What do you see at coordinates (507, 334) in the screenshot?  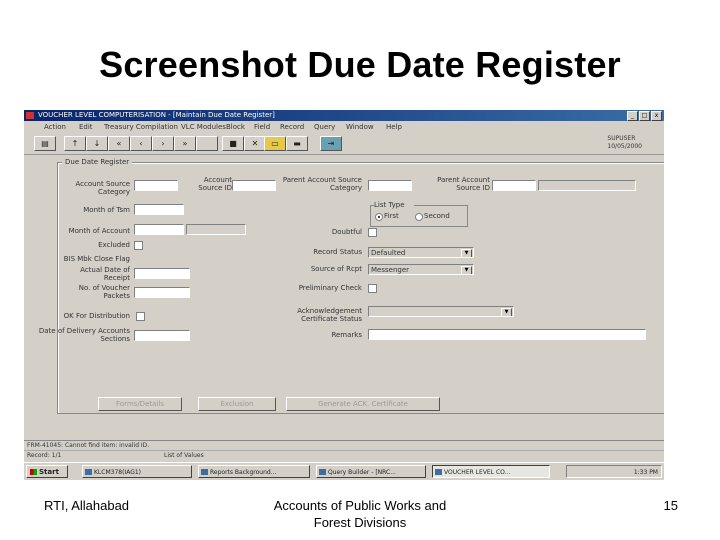 I see `remarks-field` at bounding box center [507, 334].